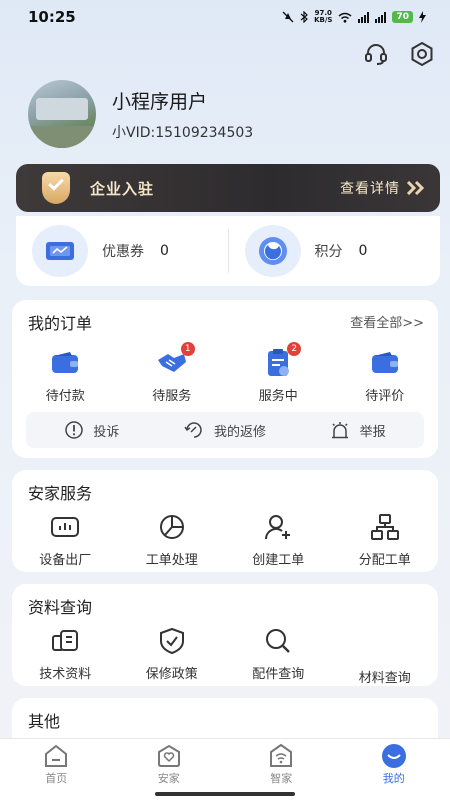 The image size is (450, 800). I want to click on order-pending-service: 1 待服务, so click(172, 373).